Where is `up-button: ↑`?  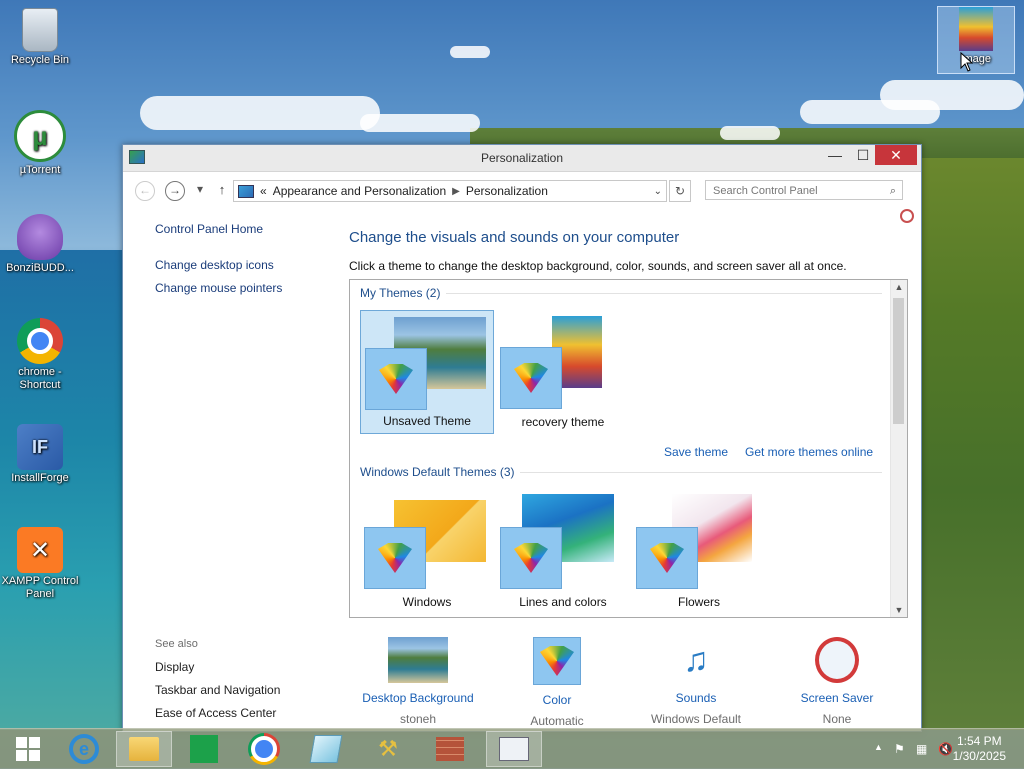
up-button: ↑ is located at coordinates (222, 190).